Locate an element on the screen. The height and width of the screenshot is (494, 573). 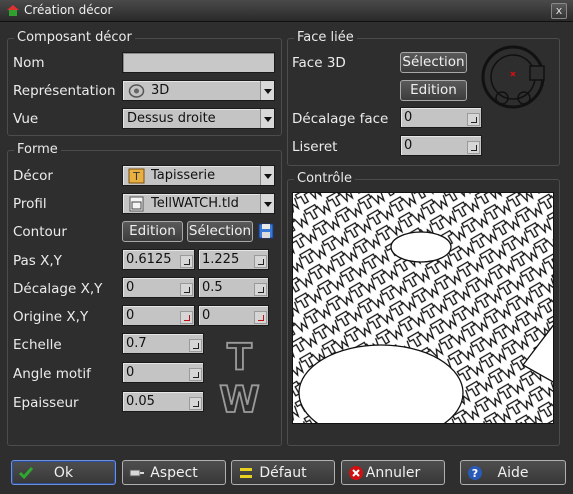
ok-label: Ok is located at coordinates (63, 473).